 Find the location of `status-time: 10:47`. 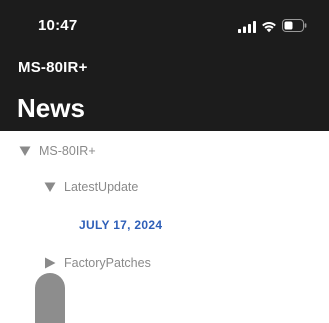

status-time: 10:47 is located at coordinates (58, 25).